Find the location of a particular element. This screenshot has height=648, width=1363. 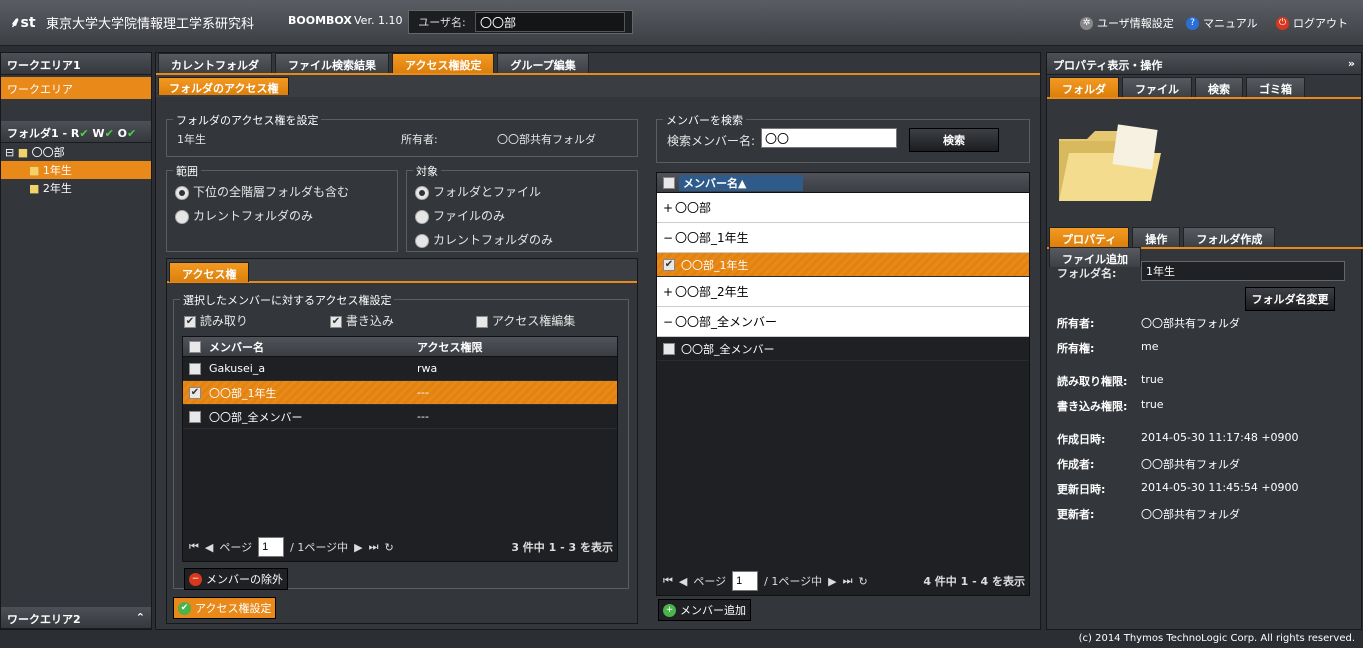

owner-value: 〇〇部共有フォルダ is located at coordinates (546, 139).